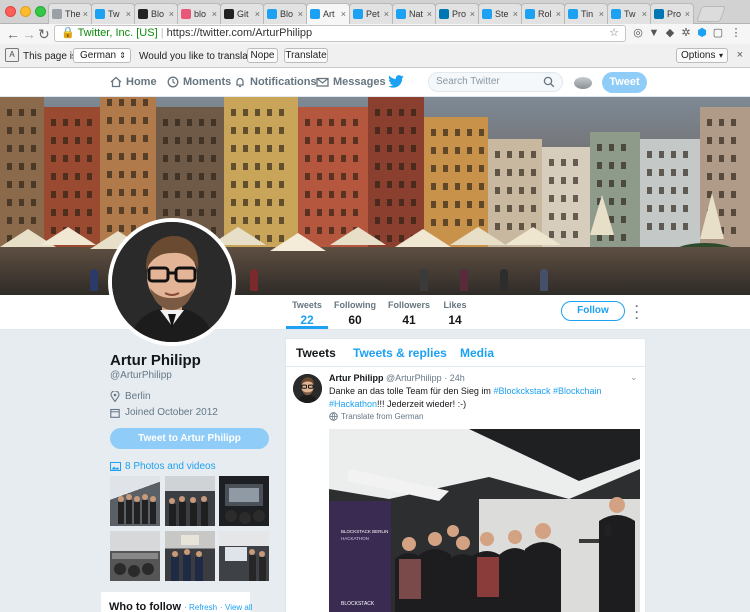 Image resolution: width=750 pixels, height=612 pixels. Describe the element at coordinates (477, 353) in the screenshot. I see `tab-media: Media` at that location.